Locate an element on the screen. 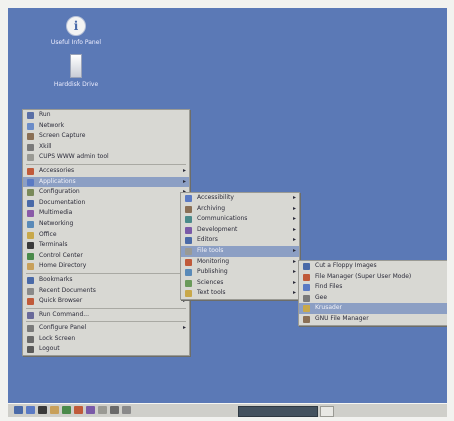  menu-item-xkill: Xkill is located at coordinates (106, 147).